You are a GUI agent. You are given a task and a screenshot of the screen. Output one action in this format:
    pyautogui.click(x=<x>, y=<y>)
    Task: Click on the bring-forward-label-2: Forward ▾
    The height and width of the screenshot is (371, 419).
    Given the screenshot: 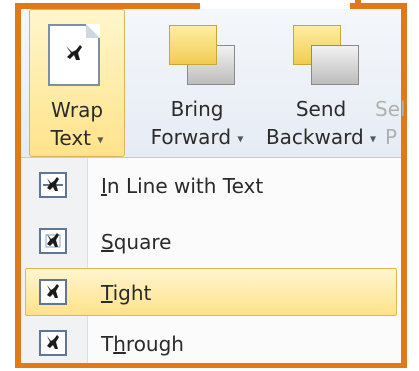 What is the action you would take?
    pyautogui.click(x=197, y=137)
    